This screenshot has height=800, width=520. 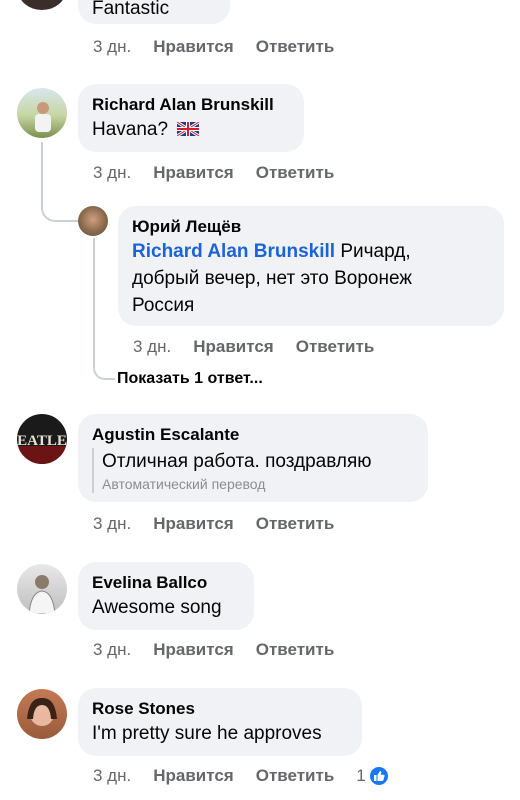 What do you see at coordinates (361, 775) in the screenshot?
I see `reaction-count-value: 1` at bounding box center [361, 775].